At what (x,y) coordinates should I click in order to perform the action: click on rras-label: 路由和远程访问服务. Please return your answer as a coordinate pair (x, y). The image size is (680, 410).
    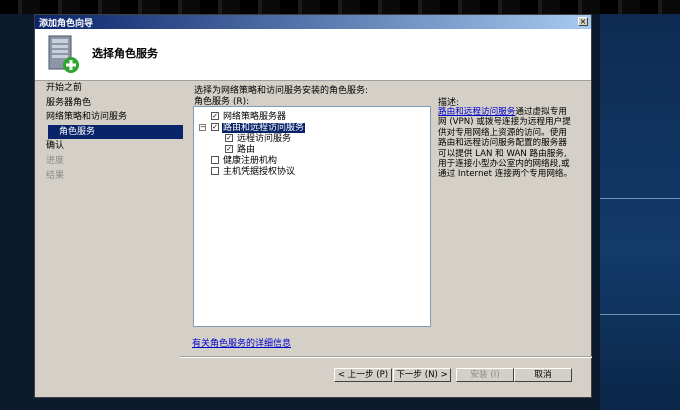
    Looking at the image, I should click on (264, 128).